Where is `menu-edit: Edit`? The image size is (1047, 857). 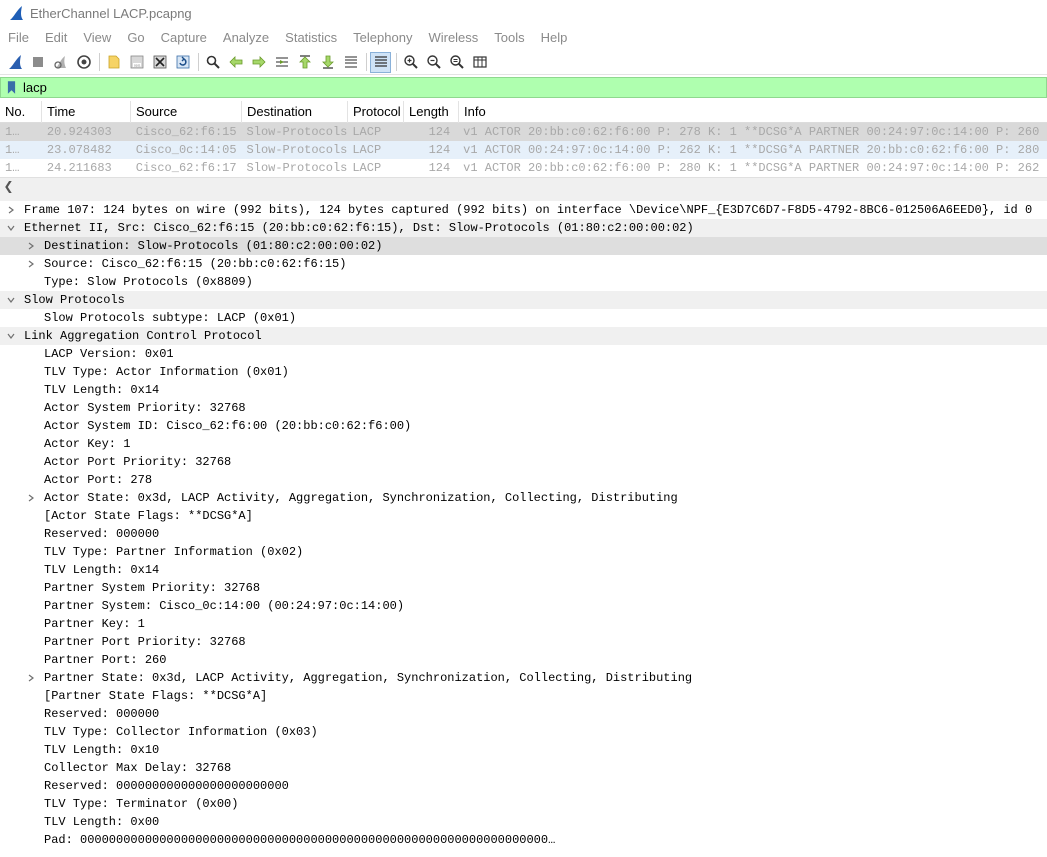
menu-edit: Edit is located at coordinates (56, 38).